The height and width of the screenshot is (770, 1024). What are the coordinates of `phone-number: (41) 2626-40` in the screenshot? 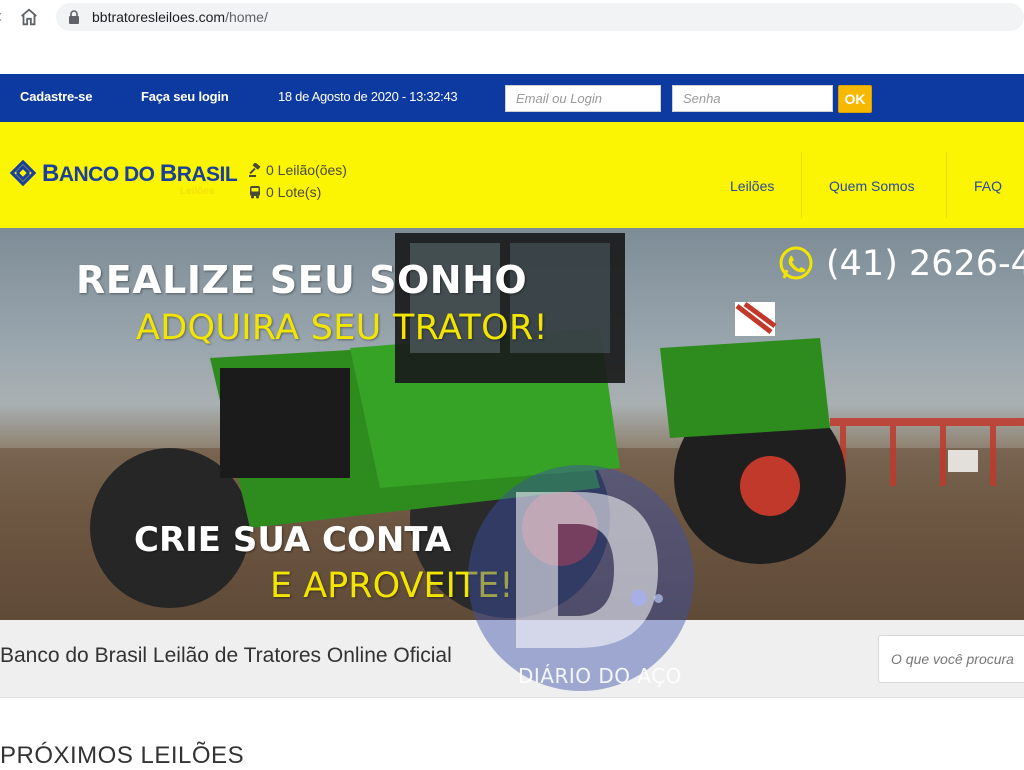 It's located at (925, 264).